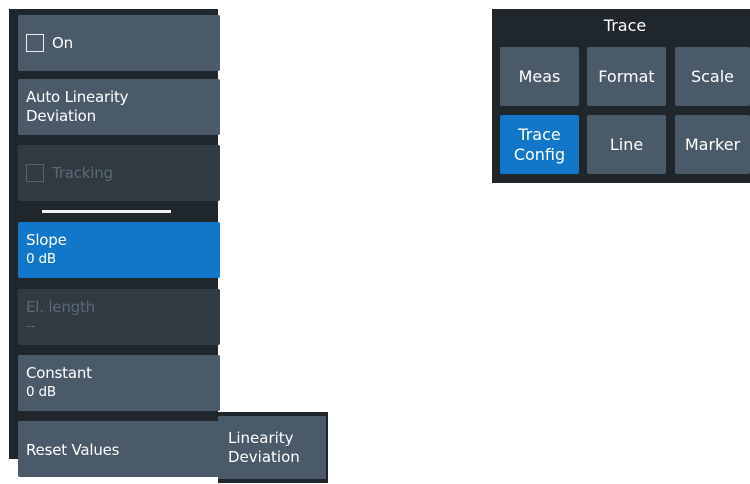 This screenshot has width=750, height=484. What do you see at coordinates (261, 438) in the screenshot?
I see `side-tab-line1: Linearity` at bounding box center [261, 438].